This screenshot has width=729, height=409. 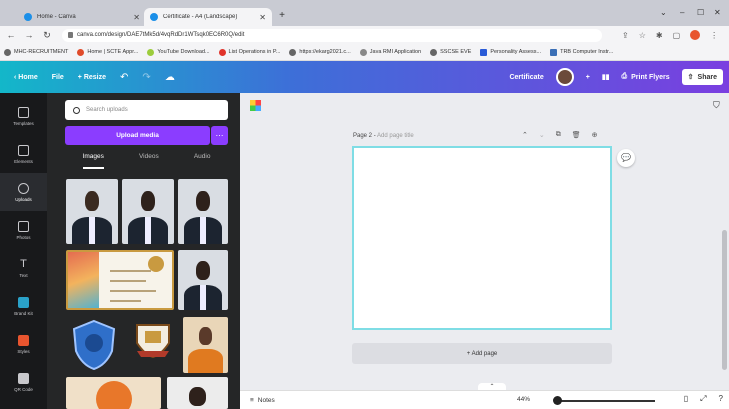 I want to click on color-palette-icon, so click(x=255, y=105).